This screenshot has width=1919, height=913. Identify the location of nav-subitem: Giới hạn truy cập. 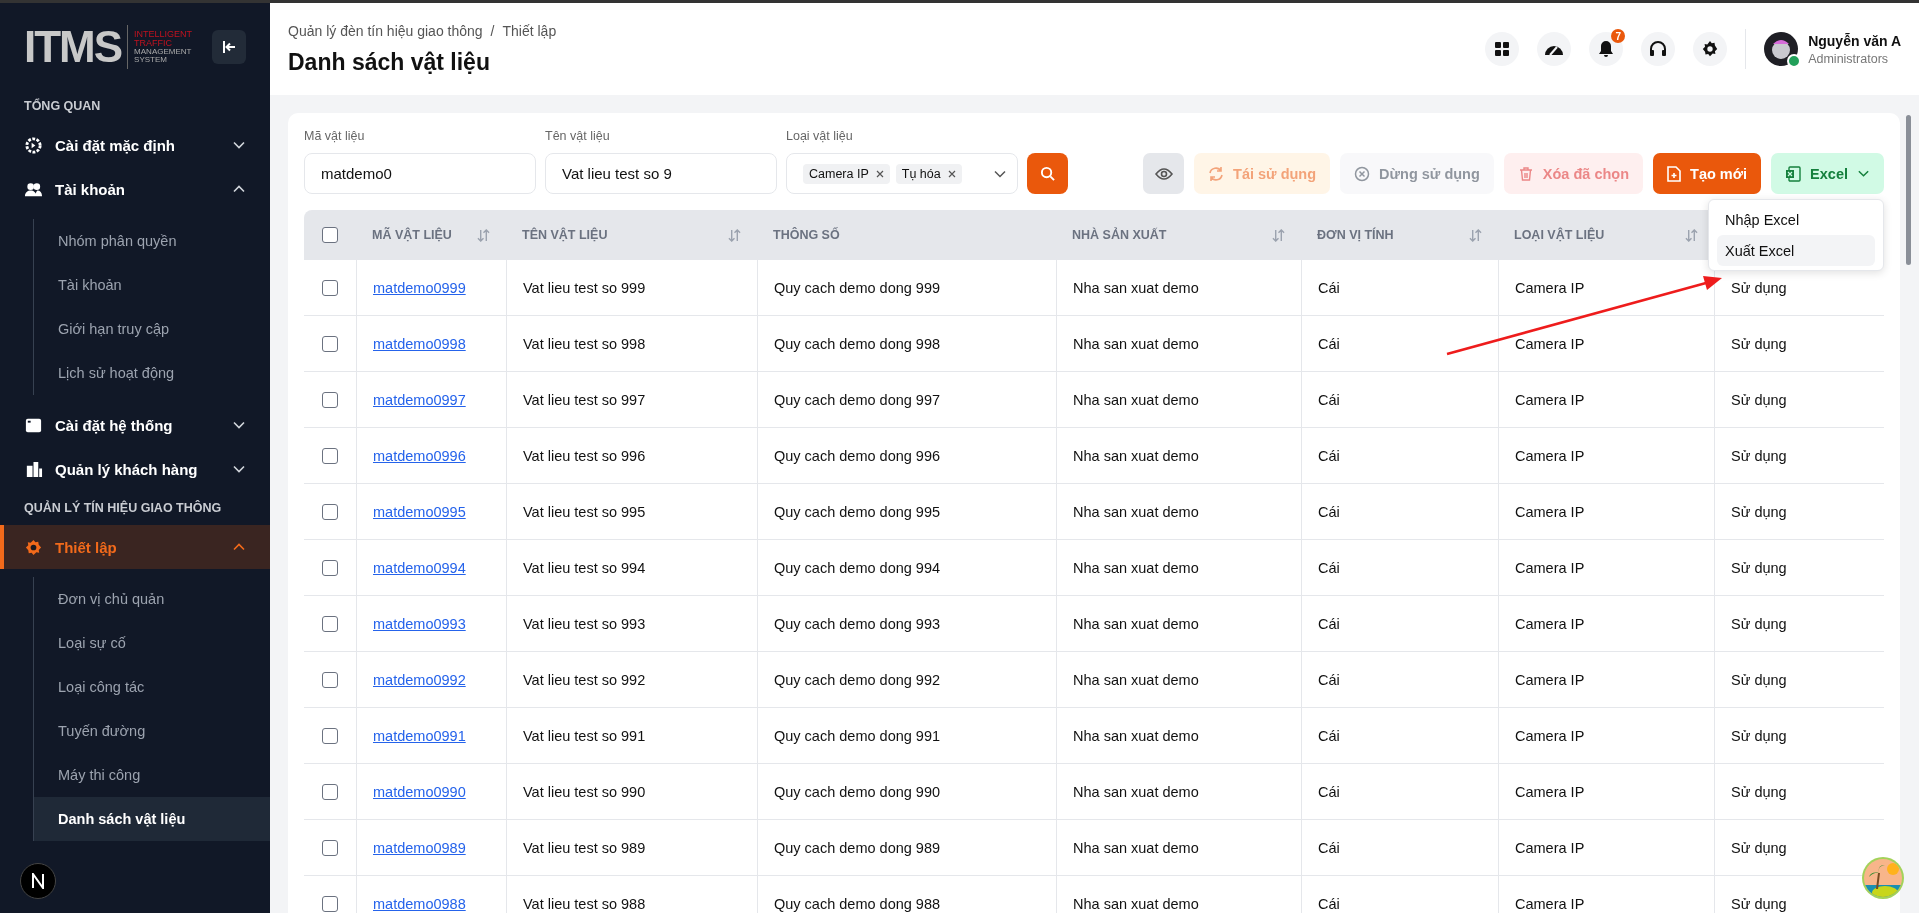
(152, 329).